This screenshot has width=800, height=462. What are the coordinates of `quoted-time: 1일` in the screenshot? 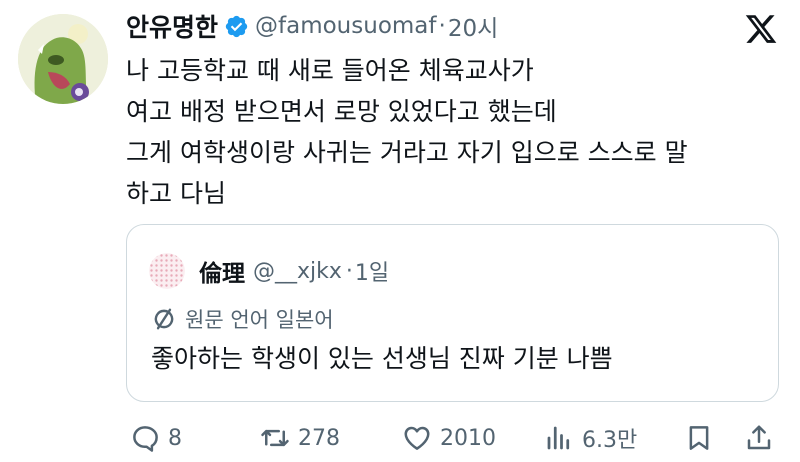 It's located at (372, 271).